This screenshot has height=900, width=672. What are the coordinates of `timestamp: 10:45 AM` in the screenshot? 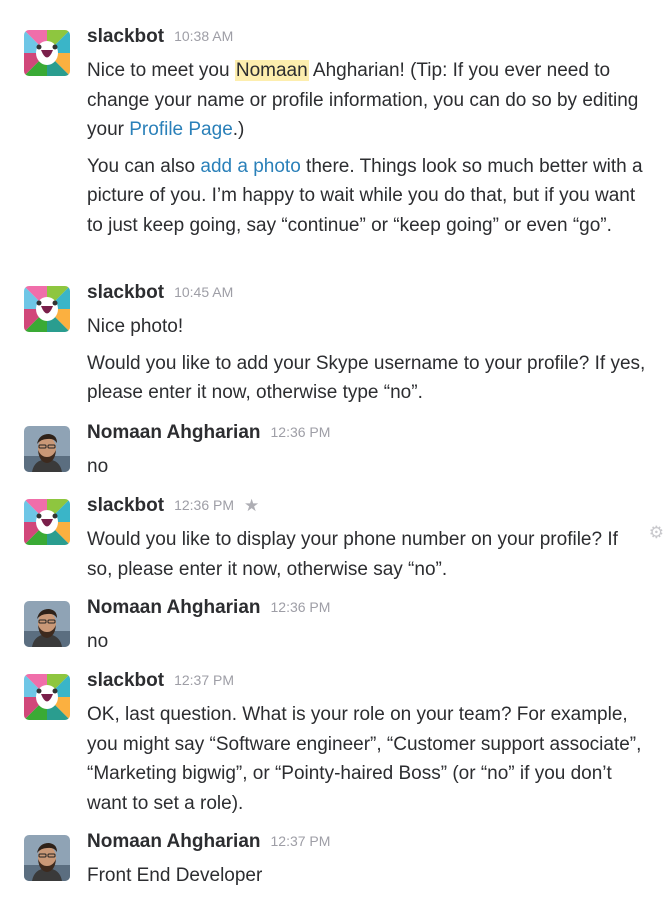 It's located at (203, 292).